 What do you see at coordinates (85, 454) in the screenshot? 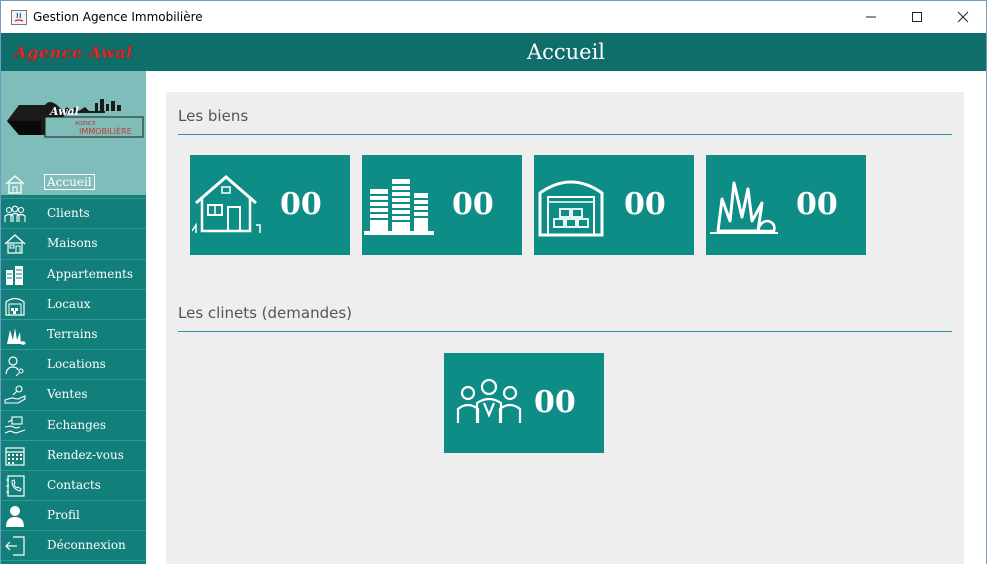
I see `sidebar-item-label: Rendez-vous` at bounding box center [85, 454].